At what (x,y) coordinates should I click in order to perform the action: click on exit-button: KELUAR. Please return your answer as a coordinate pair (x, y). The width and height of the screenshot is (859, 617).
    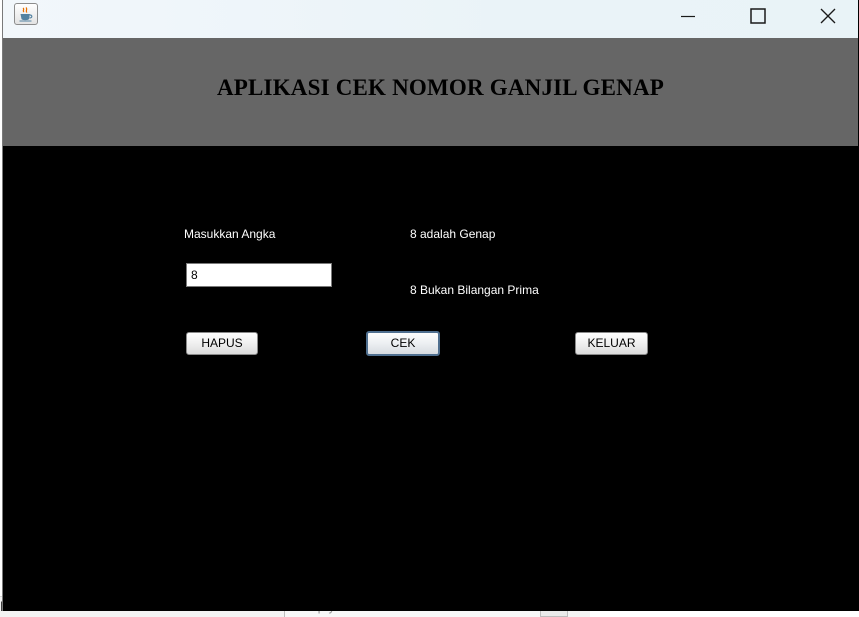
    Looking at the image, I should click on (611, 343).